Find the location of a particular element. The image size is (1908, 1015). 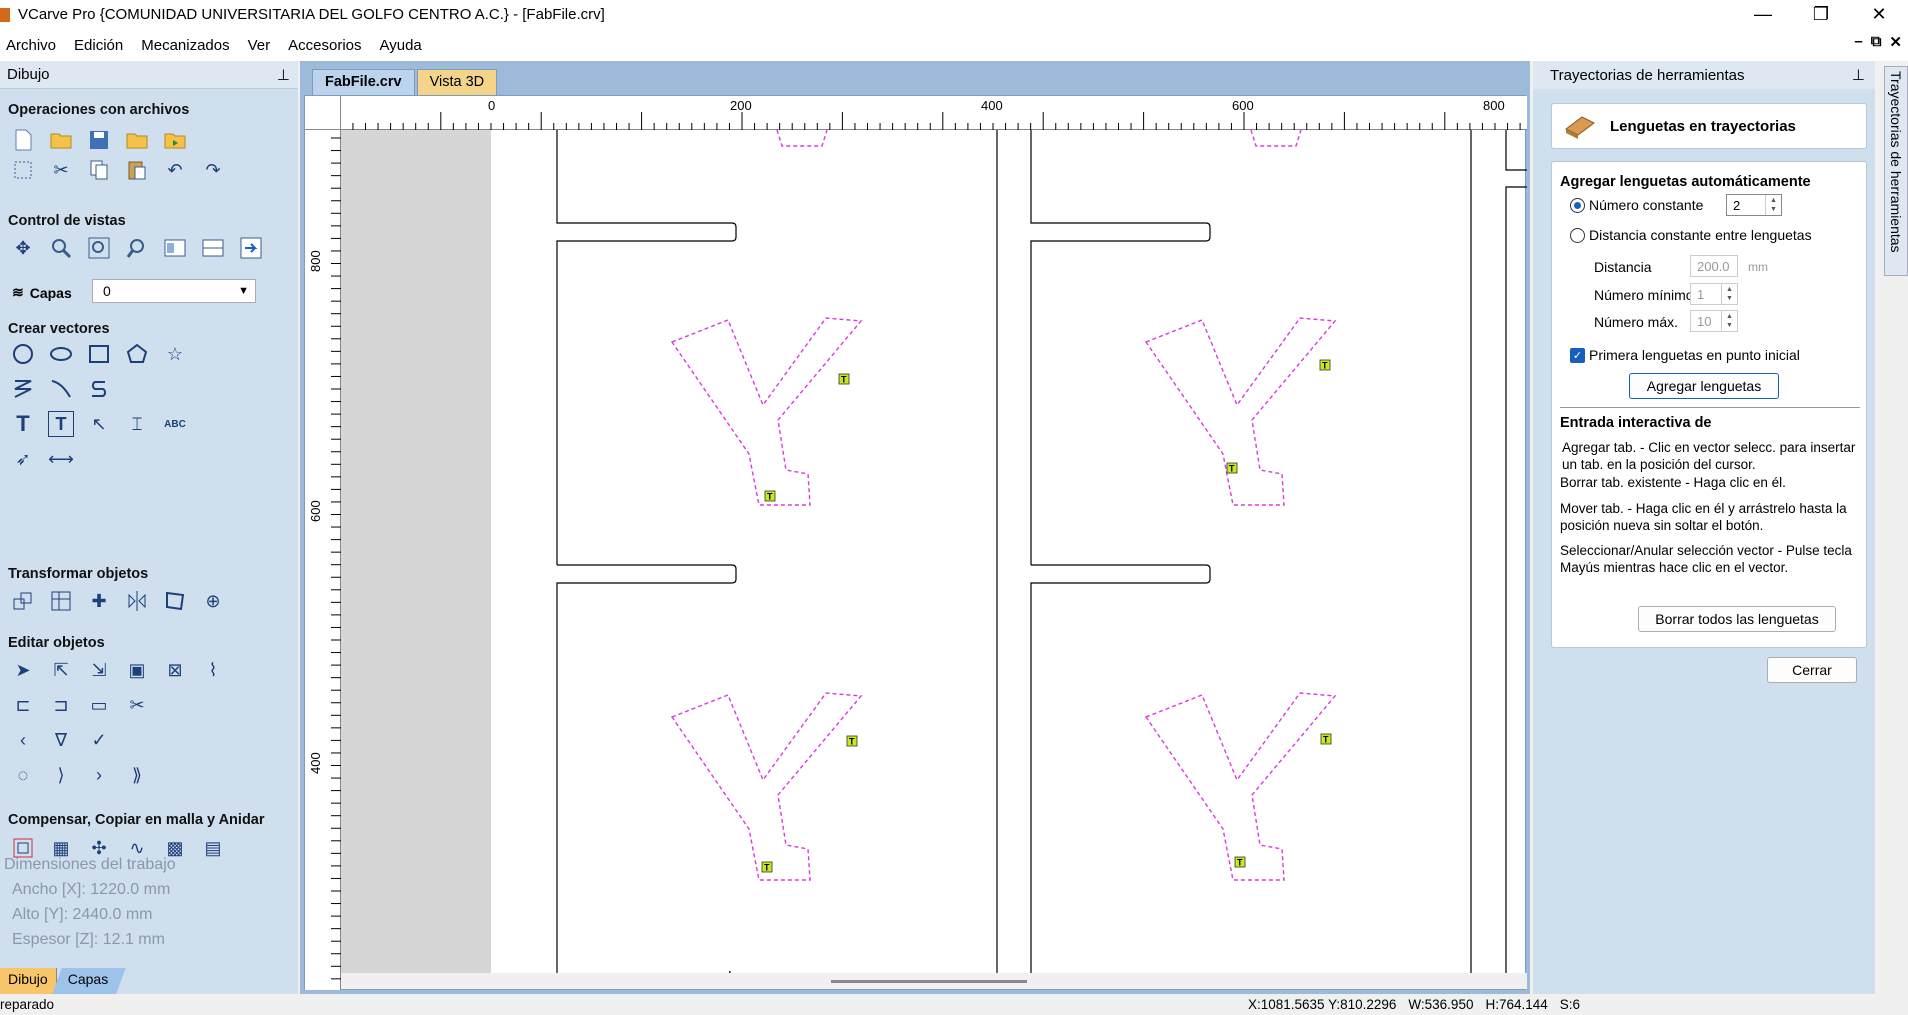

weld-icon: ⊏ is located at coordinates (23, 705).